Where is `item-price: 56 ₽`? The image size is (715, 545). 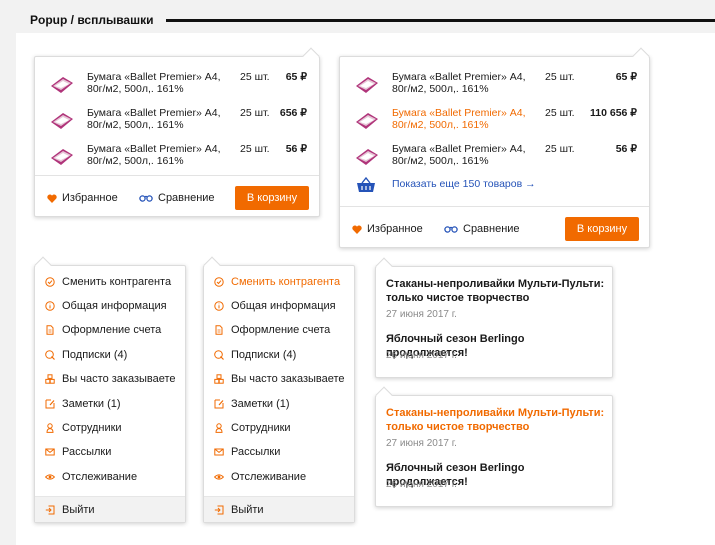 item-price: 56 ₽ is located at coordinates (296, 149).